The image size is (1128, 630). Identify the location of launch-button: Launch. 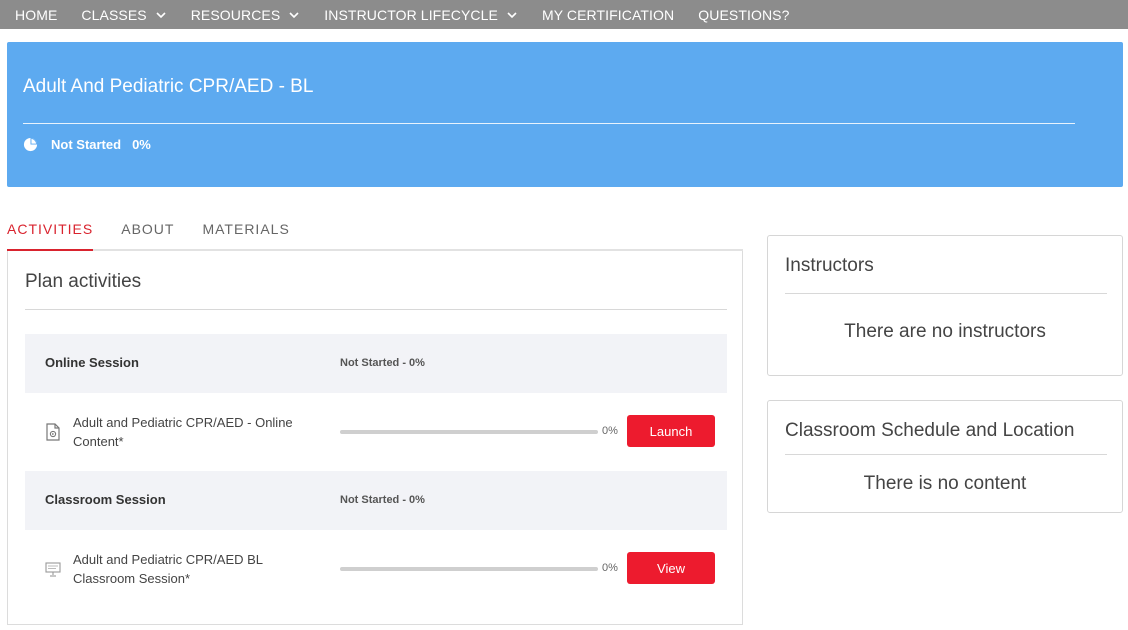
(671, 431).